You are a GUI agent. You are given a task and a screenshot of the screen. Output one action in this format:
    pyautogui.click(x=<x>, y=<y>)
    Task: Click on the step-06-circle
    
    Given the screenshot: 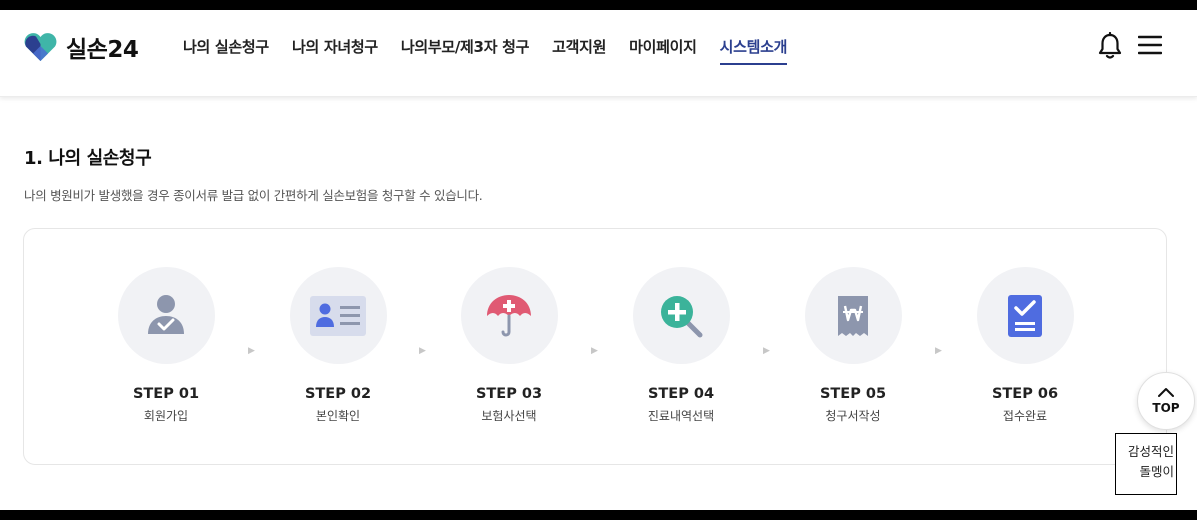 What is the action you would take?
    pyautogui.click(x=1025, y=315)
    